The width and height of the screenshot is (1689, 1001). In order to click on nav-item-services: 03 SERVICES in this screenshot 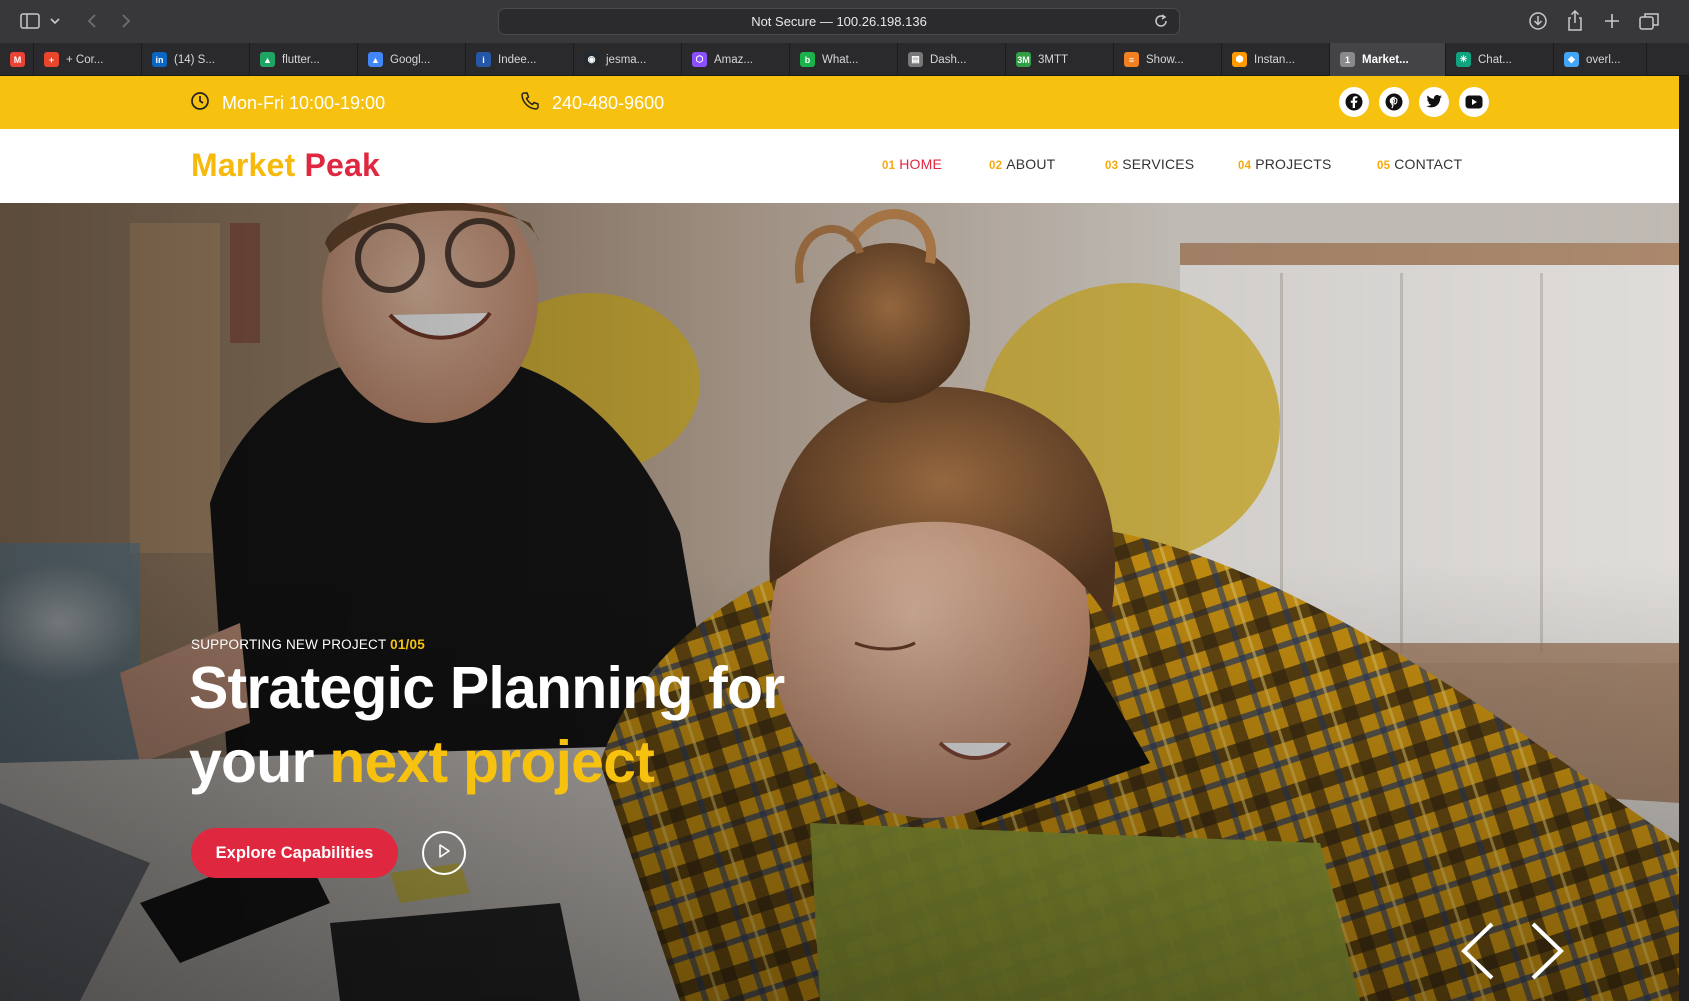, I will do `click(1149, 164)`.